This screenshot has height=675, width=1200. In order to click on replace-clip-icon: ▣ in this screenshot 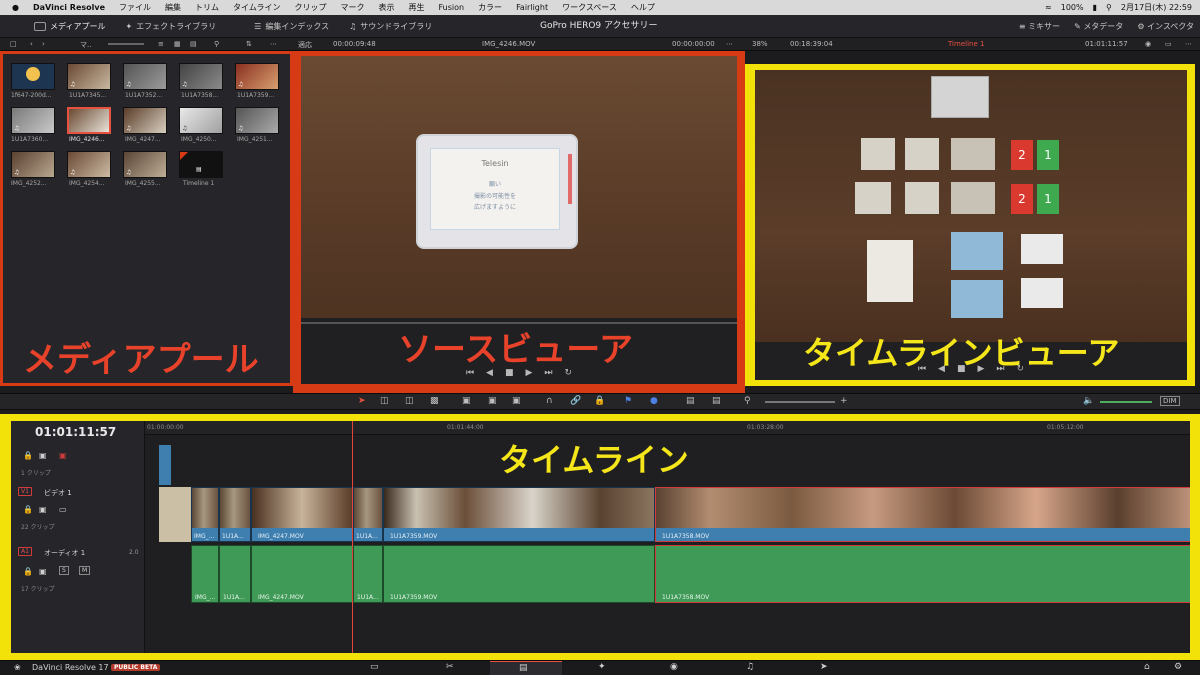, I will do `click(516, 401)`.